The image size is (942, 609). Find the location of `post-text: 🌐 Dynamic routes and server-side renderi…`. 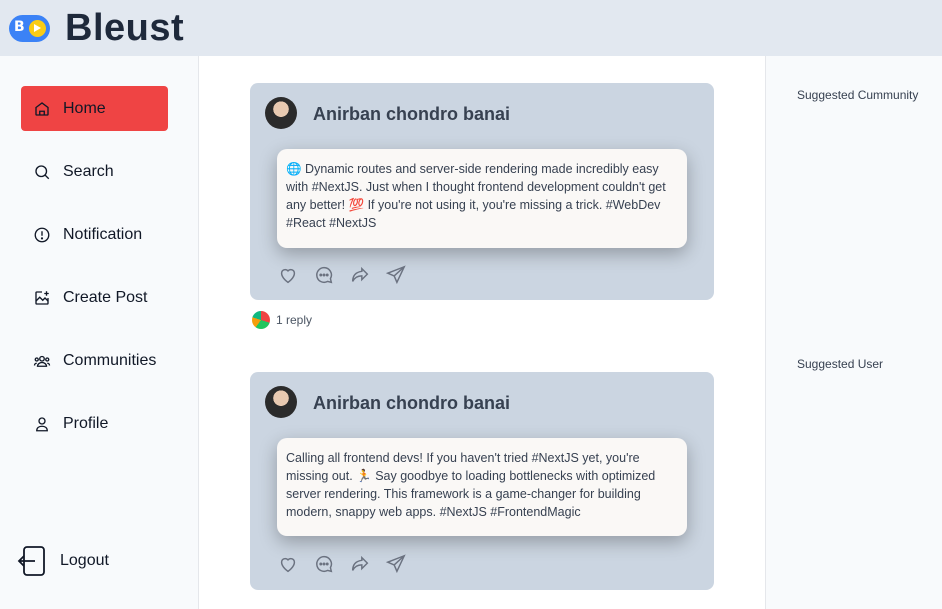

post-text: 🌐 Dynamic routes and server-side renderi… is located at coordinates (482, 198).